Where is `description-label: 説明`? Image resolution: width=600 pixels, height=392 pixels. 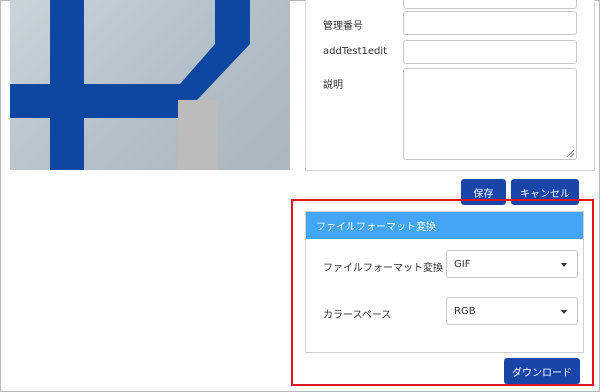 description-label: 説明 is located at coordinates (333, 85).